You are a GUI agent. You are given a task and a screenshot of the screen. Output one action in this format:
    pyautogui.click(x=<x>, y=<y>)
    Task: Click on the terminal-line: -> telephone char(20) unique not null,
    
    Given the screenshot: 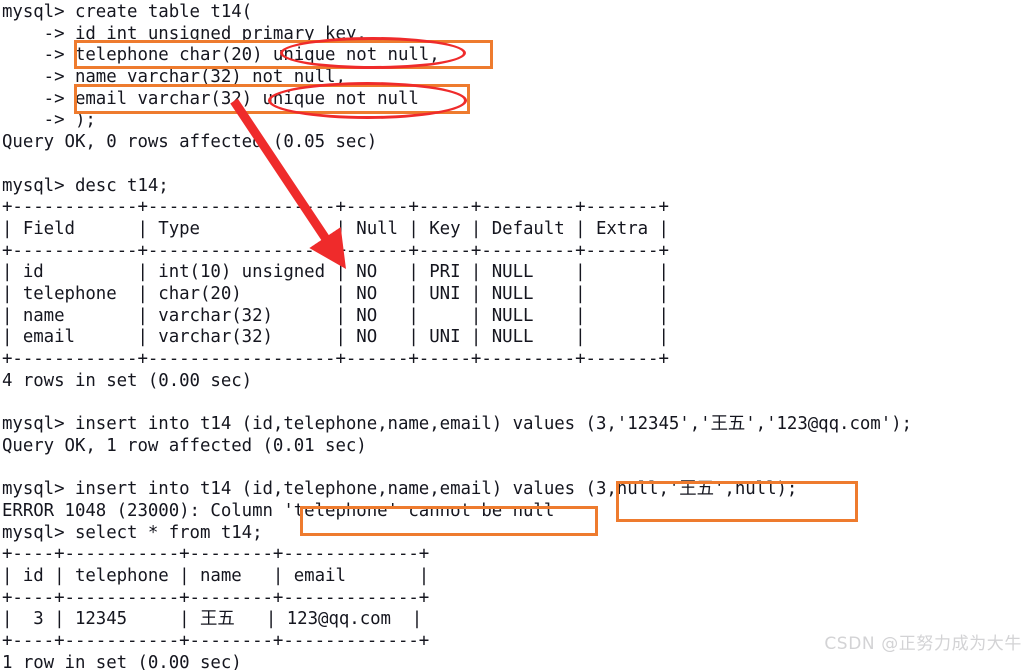 What is the action you would take?
    pyautogui.click(x=221, y=55)
    